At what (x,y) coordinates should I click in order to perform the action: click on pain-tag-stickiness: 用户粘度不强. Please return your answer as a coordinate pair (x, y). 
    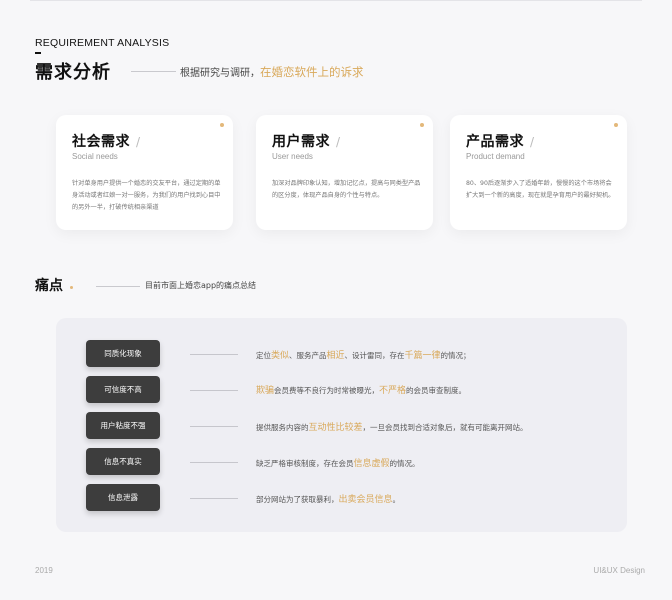
    Looking at the image, I should click on (123, 425).